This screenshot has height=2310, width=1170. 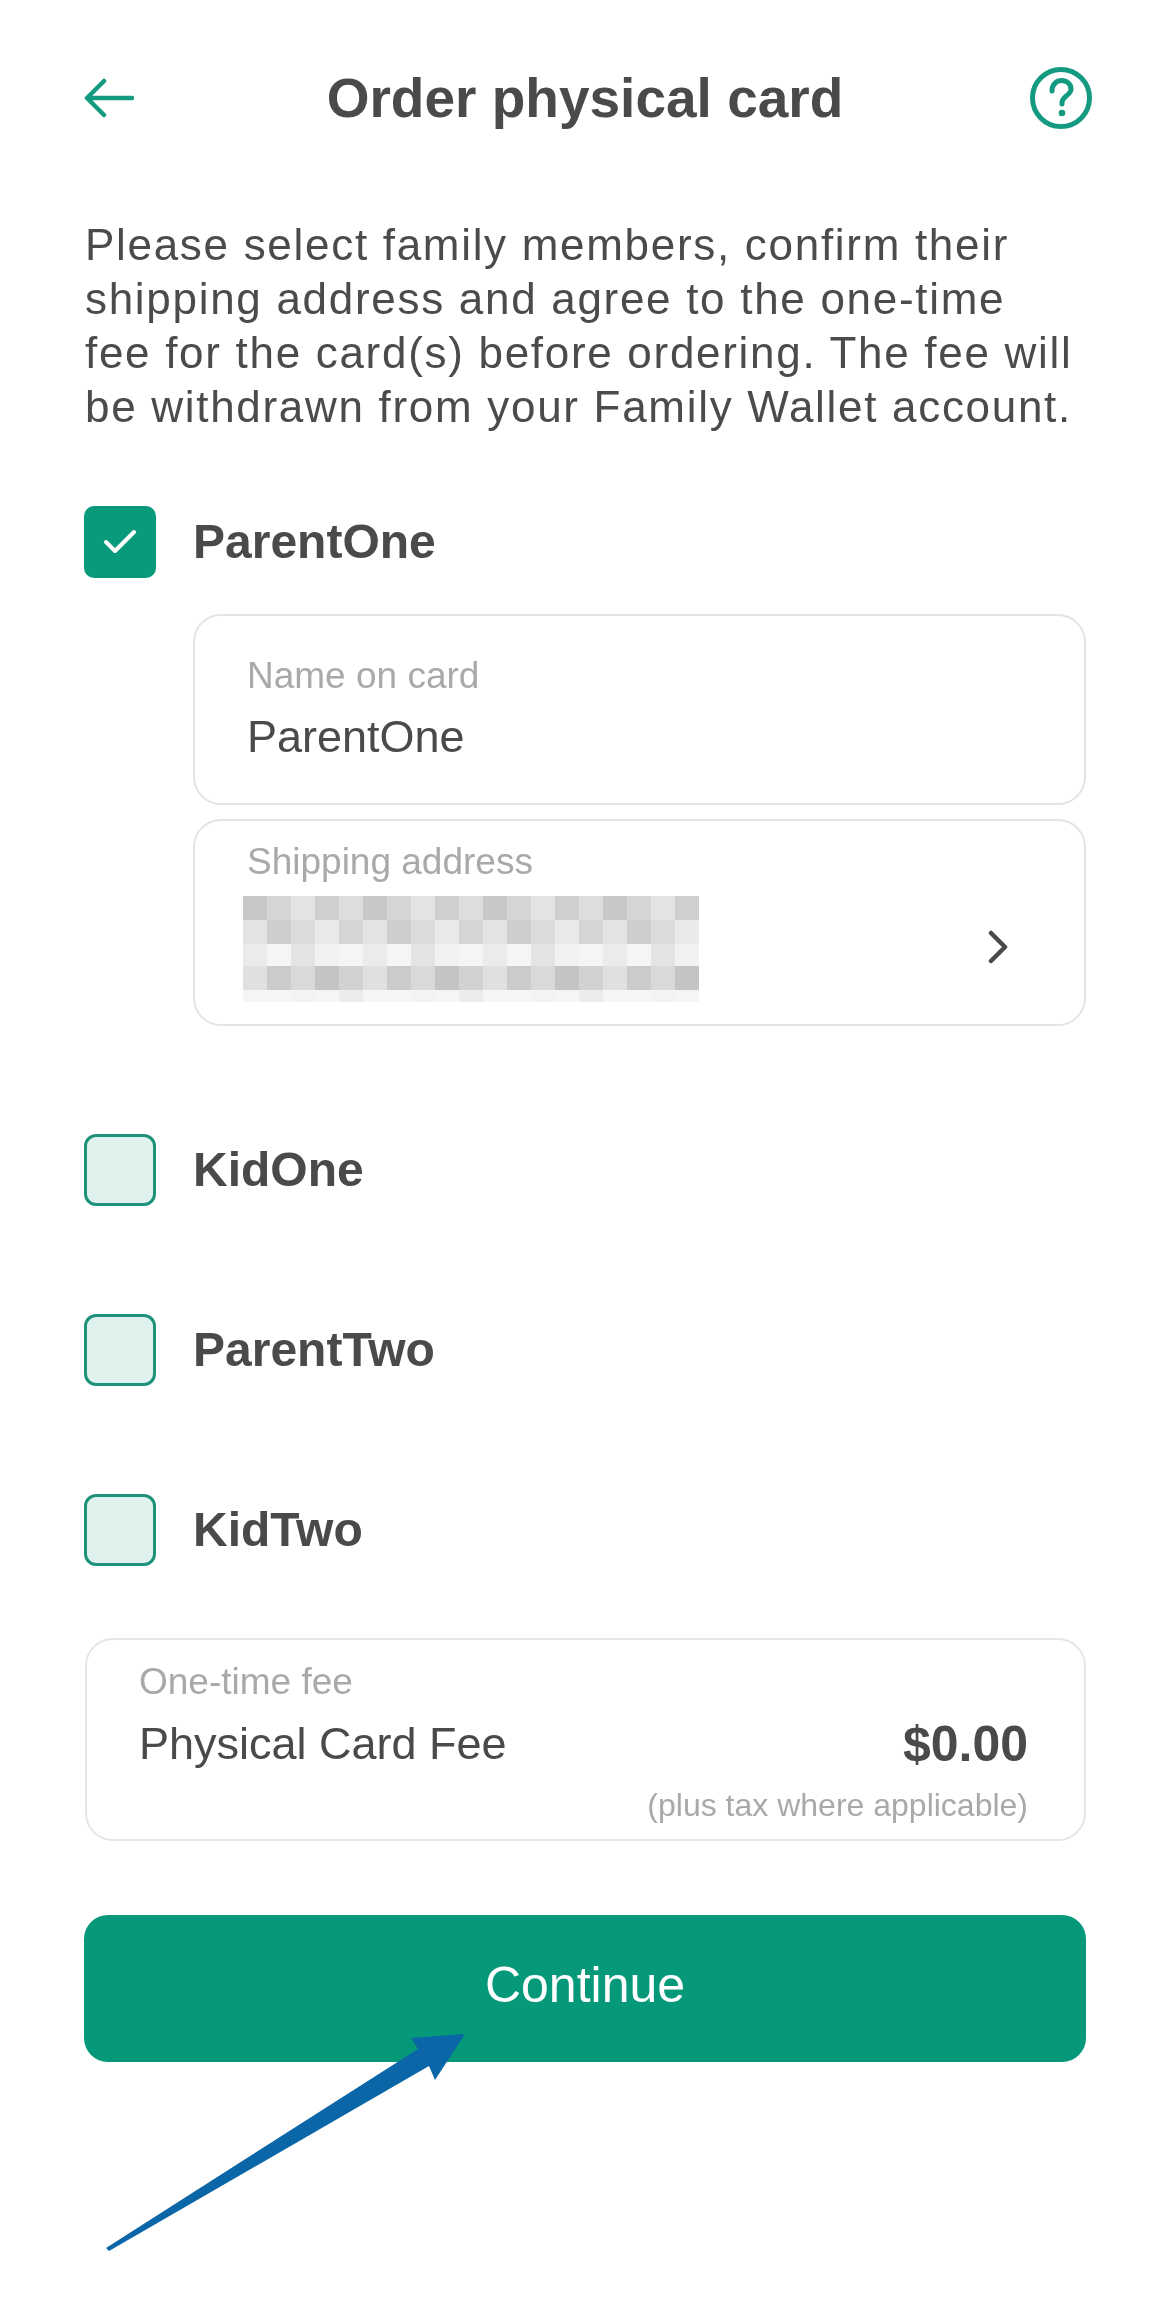 I want to click on member-name: KidTwo, so click(x=278, y=1530).